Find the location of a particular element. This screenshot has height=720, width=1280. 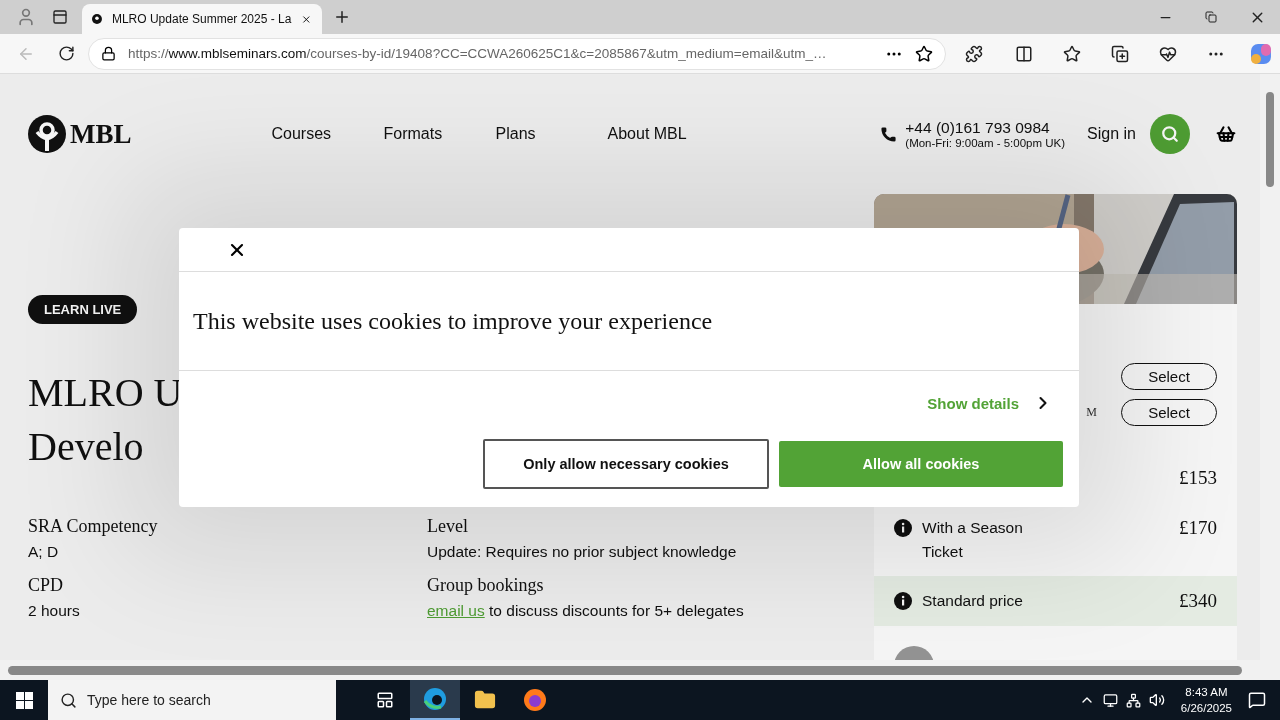

edge-icon is located at coordinates (435, 700).